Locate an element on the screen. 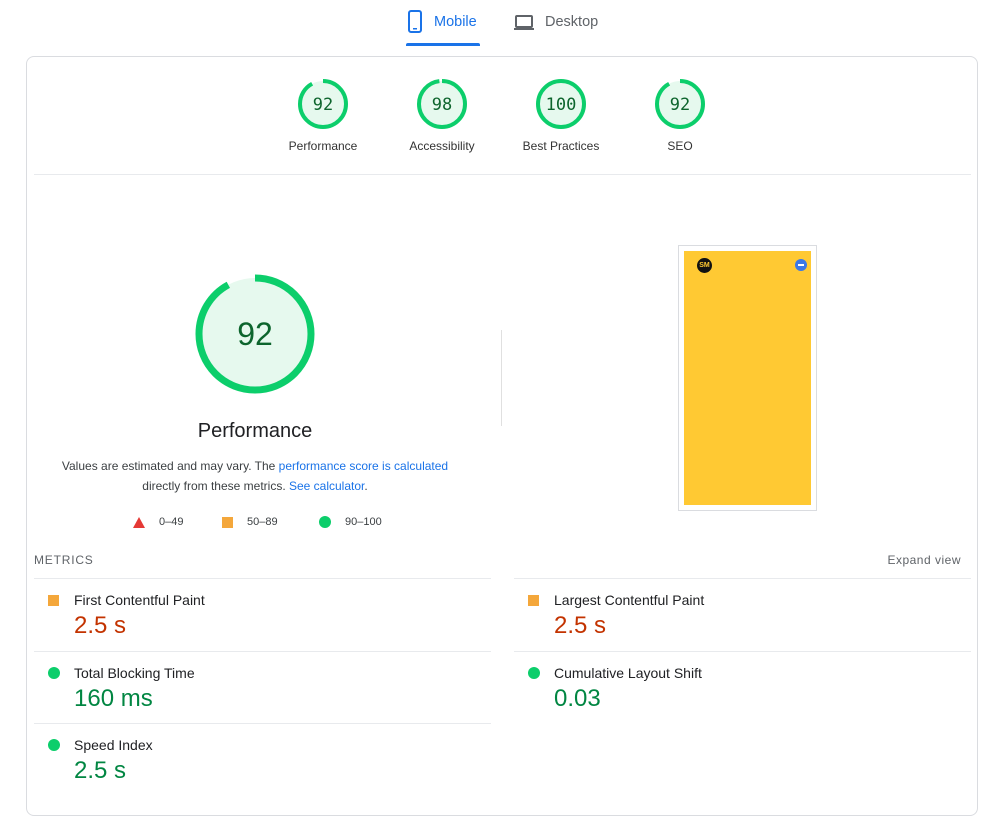  performance-score: 92 is located at coordinates (255, 334).